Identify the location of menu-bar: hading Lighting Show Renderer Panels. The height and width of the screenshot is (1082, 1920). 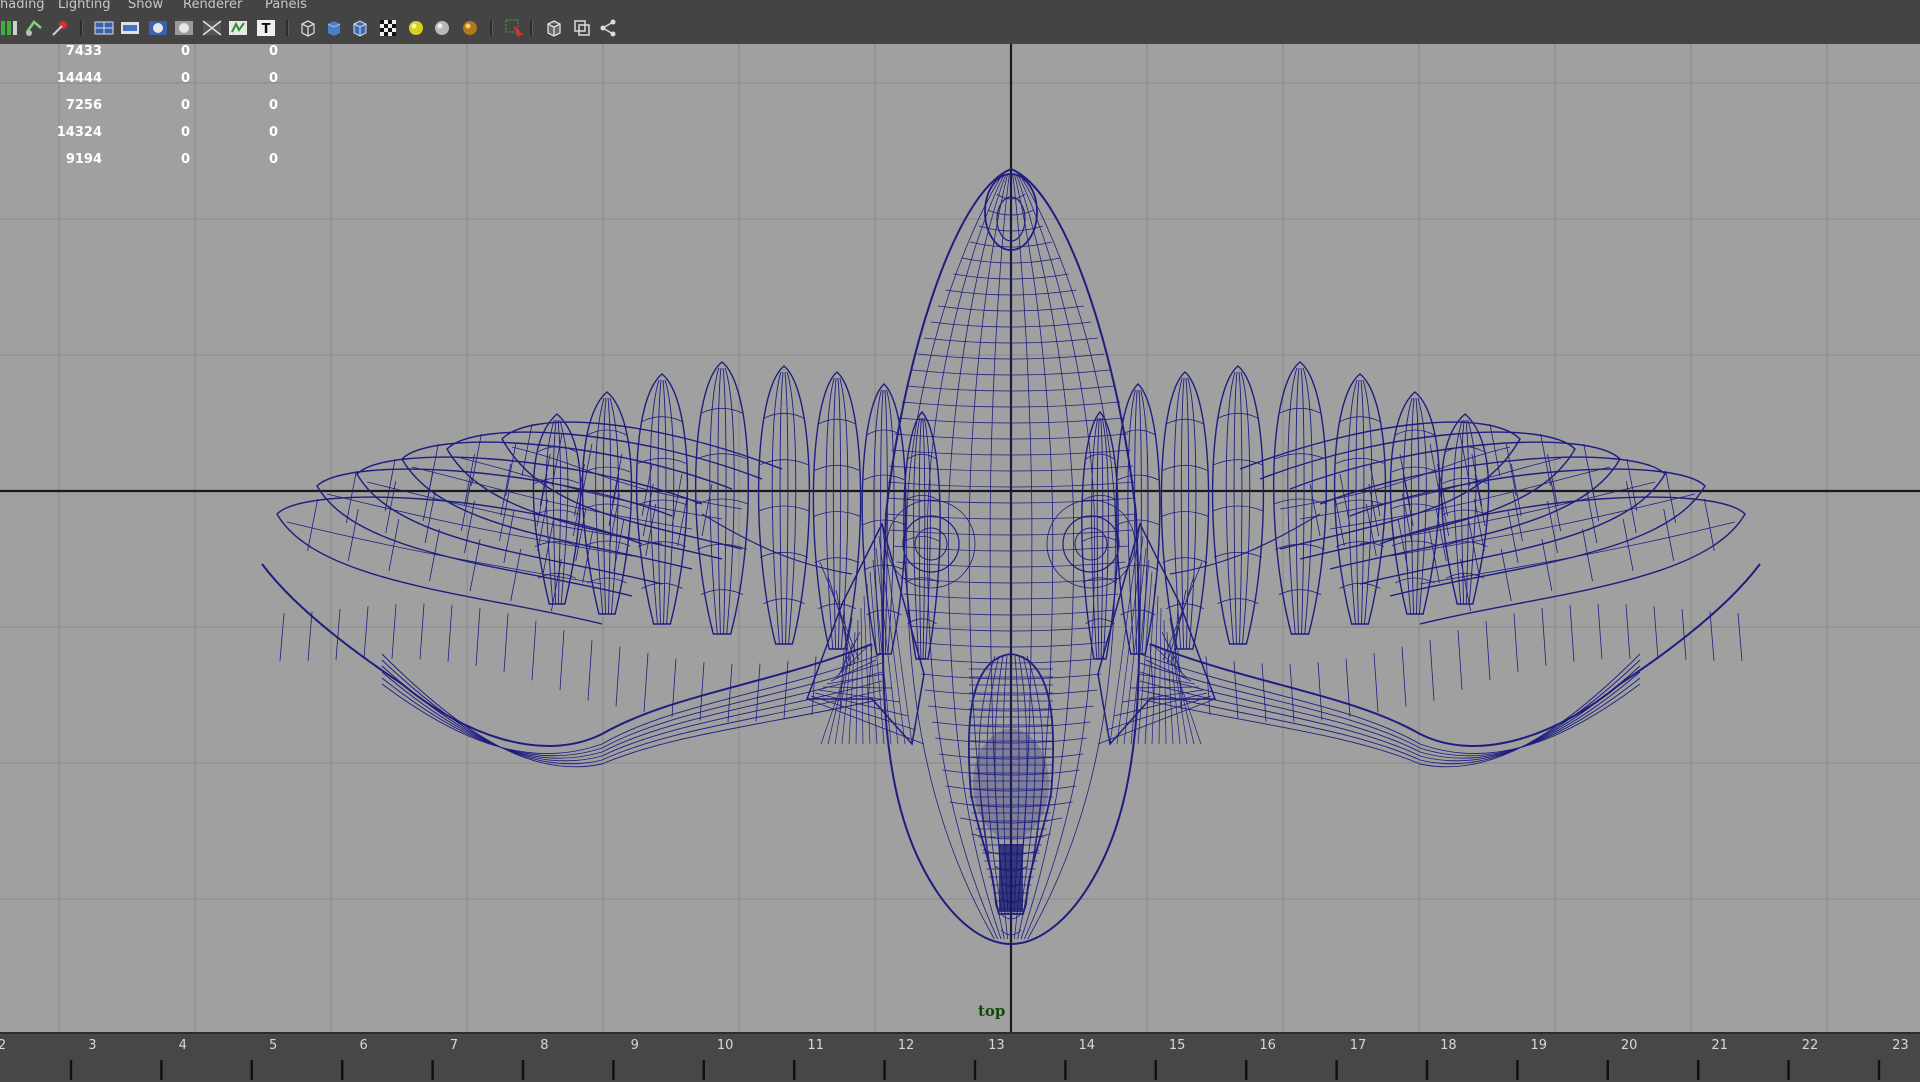
(960, 6).